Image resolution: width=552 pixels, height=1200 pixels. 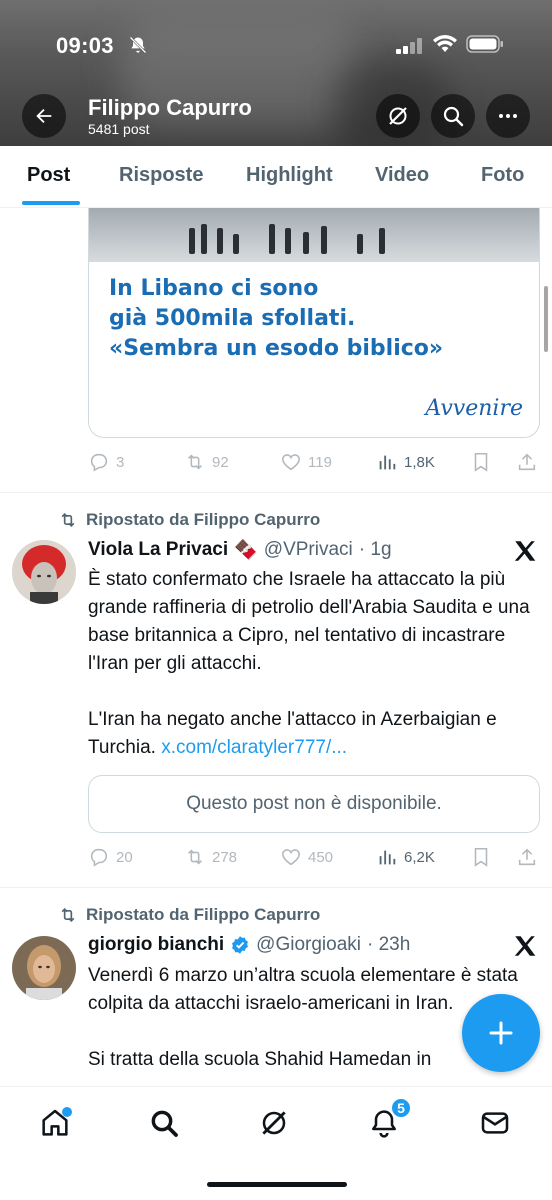 I want to click on media-photo, so click(x=314, y=235).